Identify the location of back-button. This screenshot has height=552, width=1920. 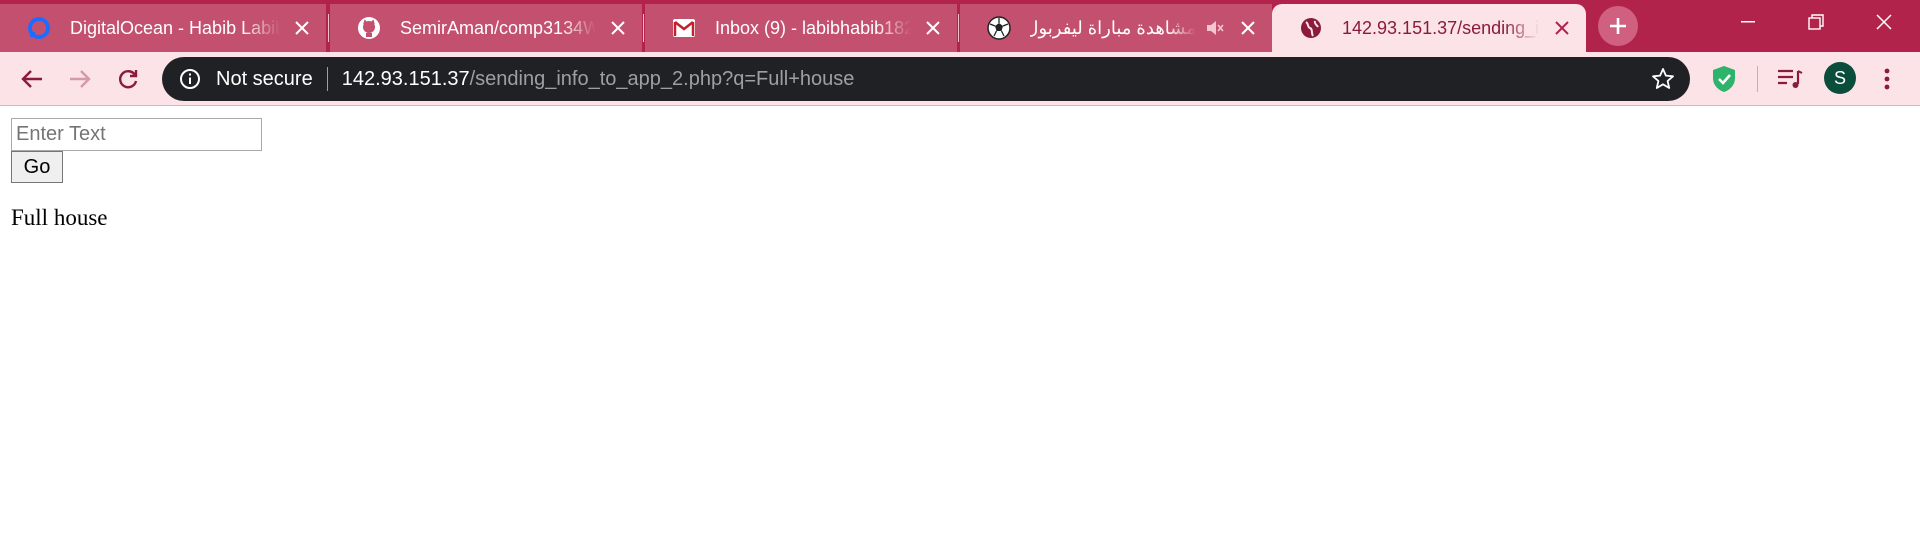
(32, 79).